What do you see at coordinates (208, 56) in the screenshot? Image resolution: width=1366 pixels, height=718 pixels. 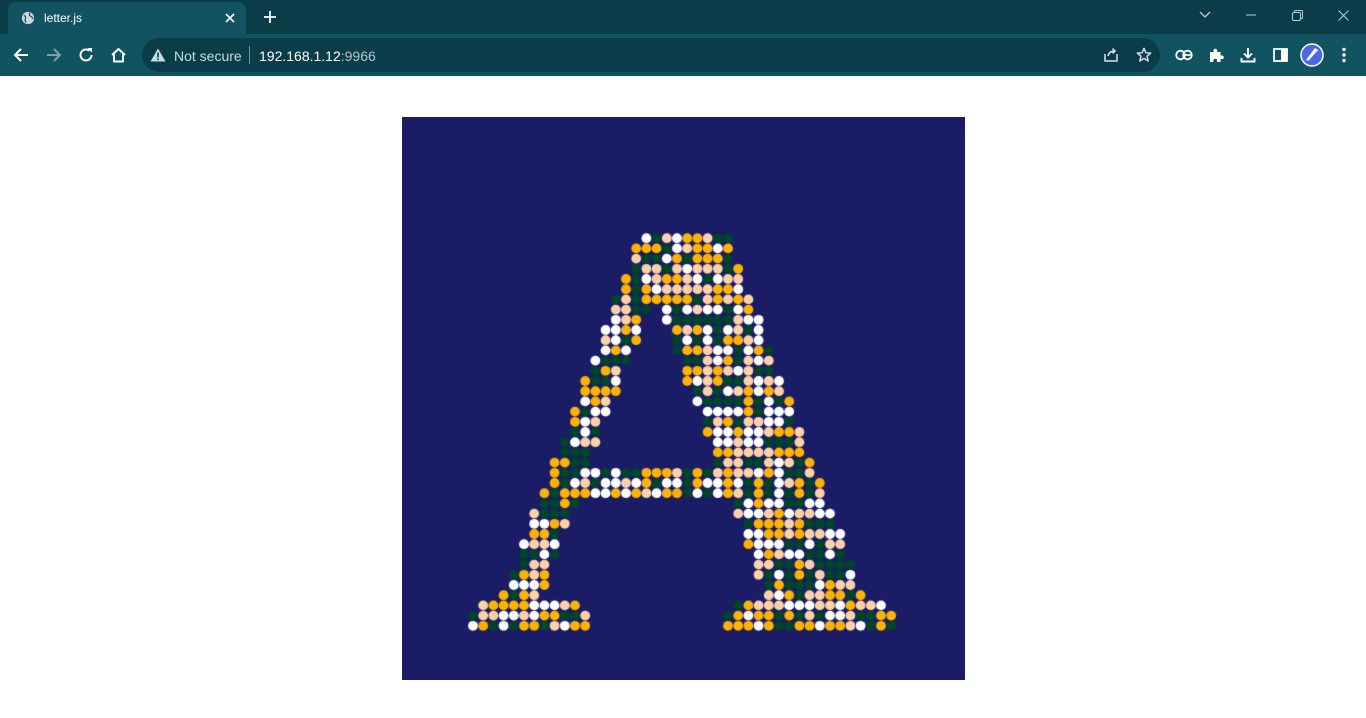 I see `security-status: Not secure` at bounding box center [208, 56].